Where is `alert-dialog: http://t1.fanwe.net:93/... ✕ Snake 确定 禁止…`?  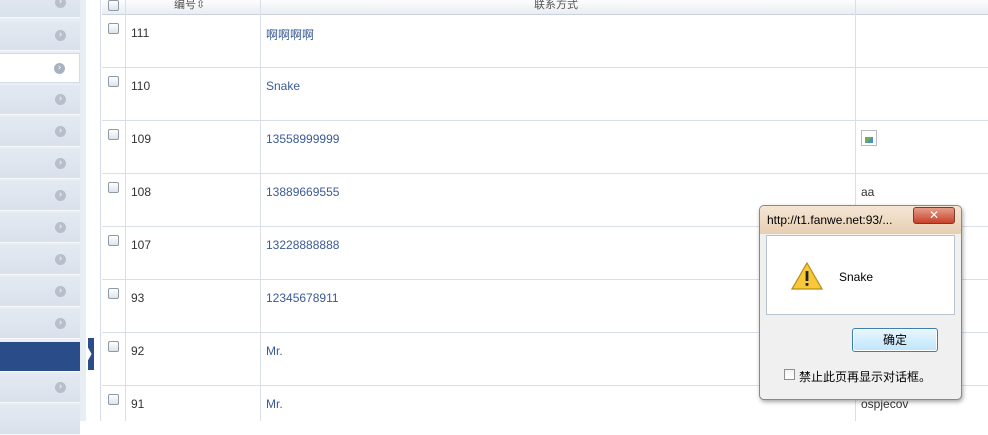 alert-dialog: http://t1.fanwe.net:93/... ✕ Snake 确定 禁止… is located at coordinates (860, 302).